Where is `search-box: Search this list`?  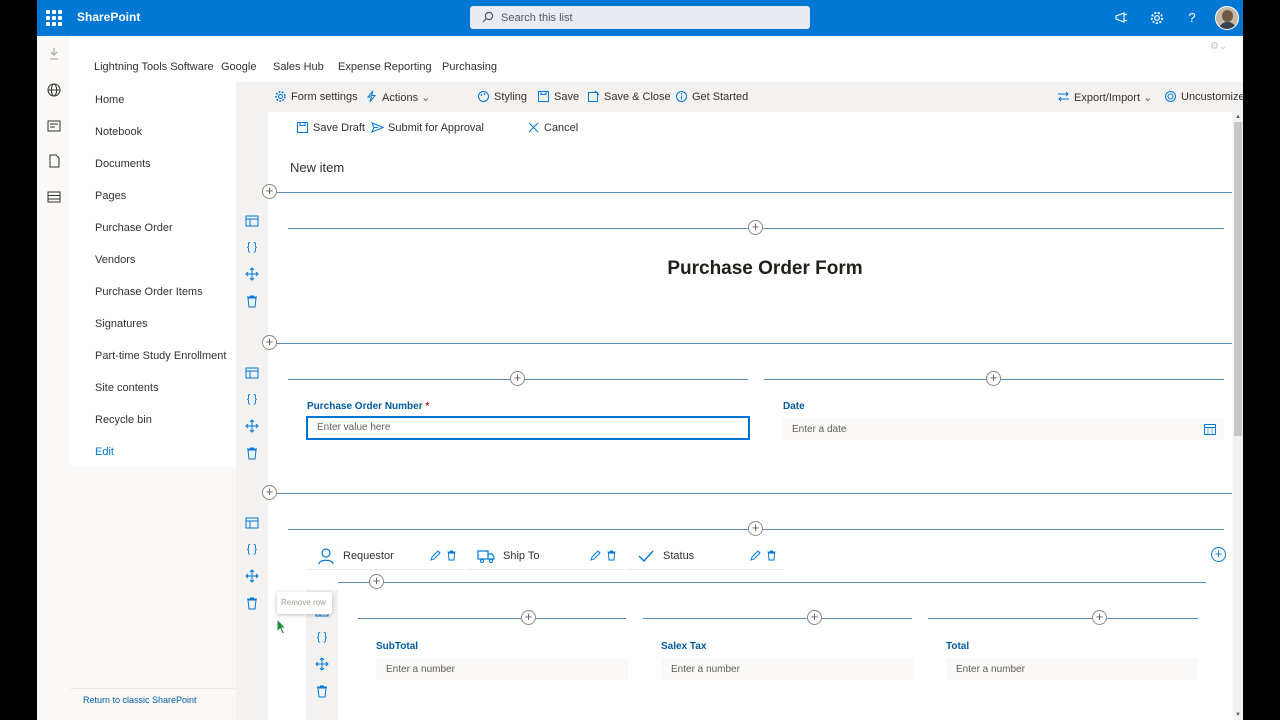
search-box: Search this list is located at coordinates (640, 17).